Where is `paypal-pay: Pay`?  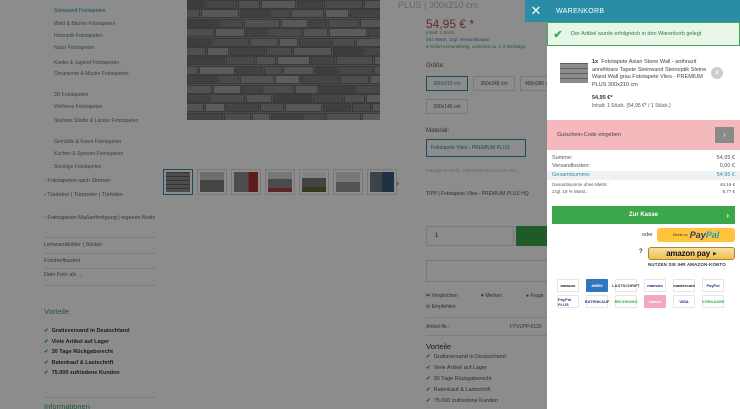
paypal-pay: Pay is located at coordinates (697, 235).